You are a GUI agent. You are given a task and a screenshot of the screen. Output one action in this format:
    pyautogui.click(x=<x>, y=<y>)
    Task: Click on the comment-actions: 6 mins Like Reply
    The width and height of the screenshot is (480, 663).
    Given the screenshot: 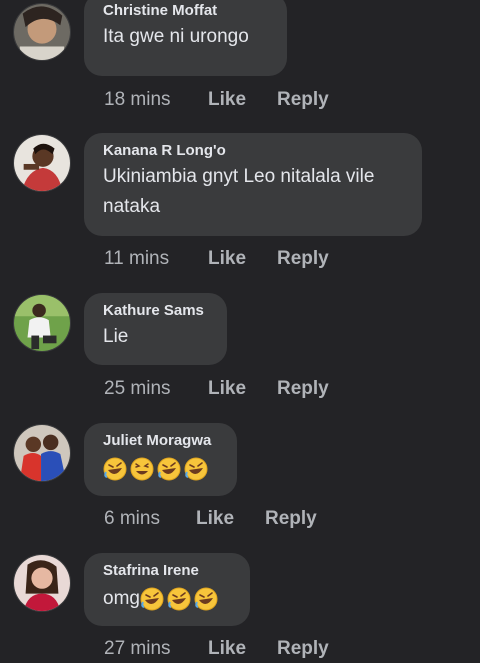 What is the action you would take?
    pyautogui.click(x=210, y=519)
    